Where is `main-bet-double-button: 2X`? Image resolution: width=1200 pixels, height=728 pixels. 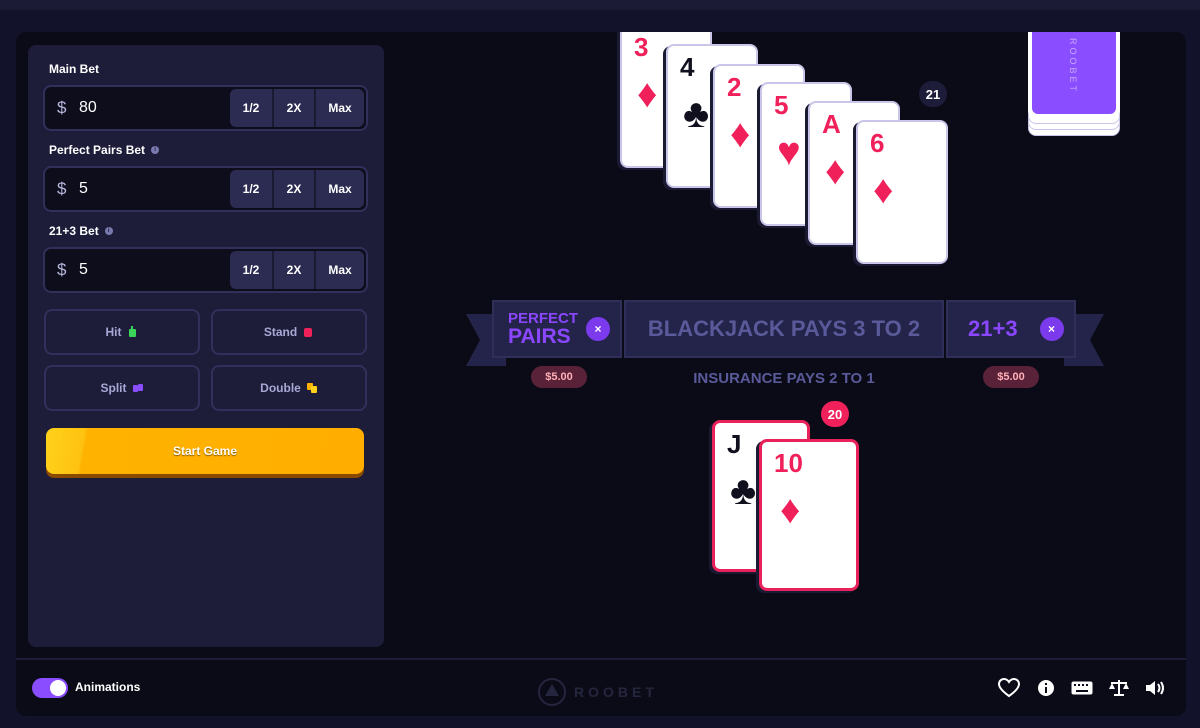
main-bet-double-button: 2X is located at coordinates (293, 108).